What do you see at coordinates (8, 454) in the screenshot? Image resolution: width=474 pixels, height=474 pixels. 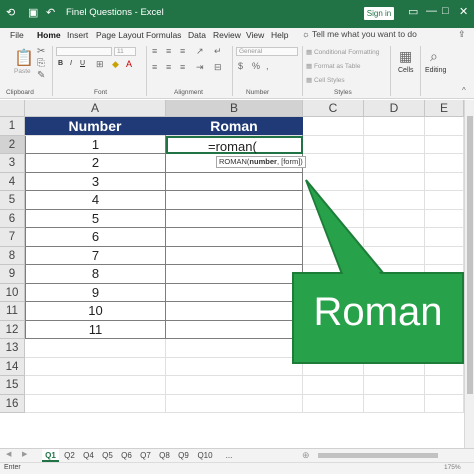 I see `tab-scroll-left-icon: ◀` at bounding box center [8, 454].